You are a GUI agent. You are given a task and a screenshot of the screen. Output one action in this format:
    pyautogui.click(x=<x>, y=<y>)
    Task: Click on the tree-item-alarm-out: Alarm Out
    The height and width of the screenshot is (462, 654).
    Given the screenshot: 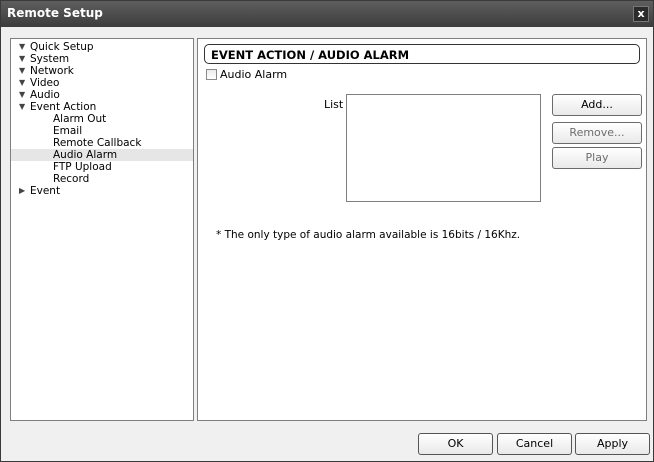 What is the action you would take?
    pyautogui.click(x=102, y=119)
    